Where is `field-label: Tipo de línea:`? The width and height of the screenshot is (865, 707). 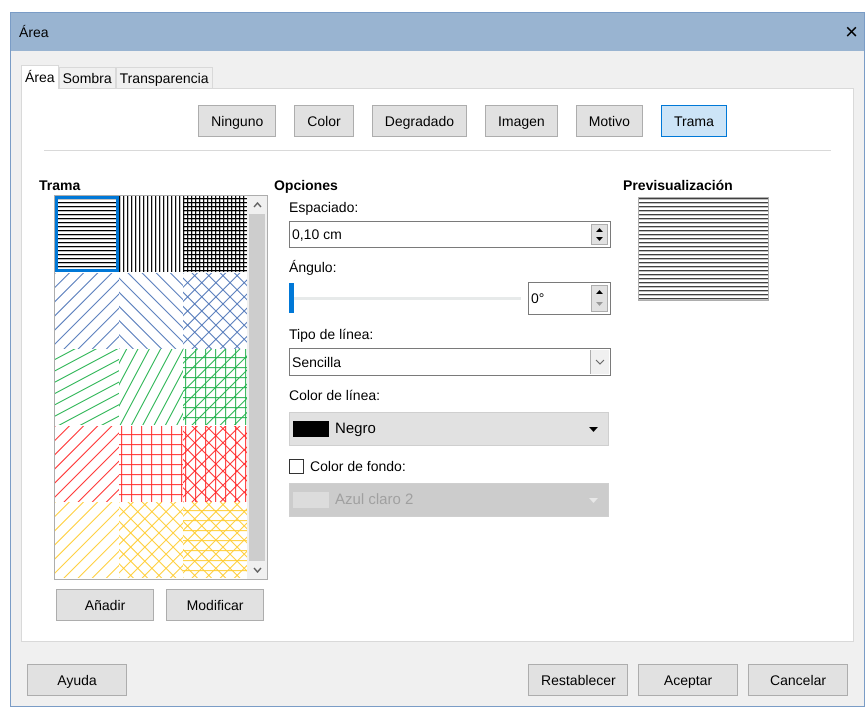
field-label: Tipo de línea: is located at coordinates (331, 334).